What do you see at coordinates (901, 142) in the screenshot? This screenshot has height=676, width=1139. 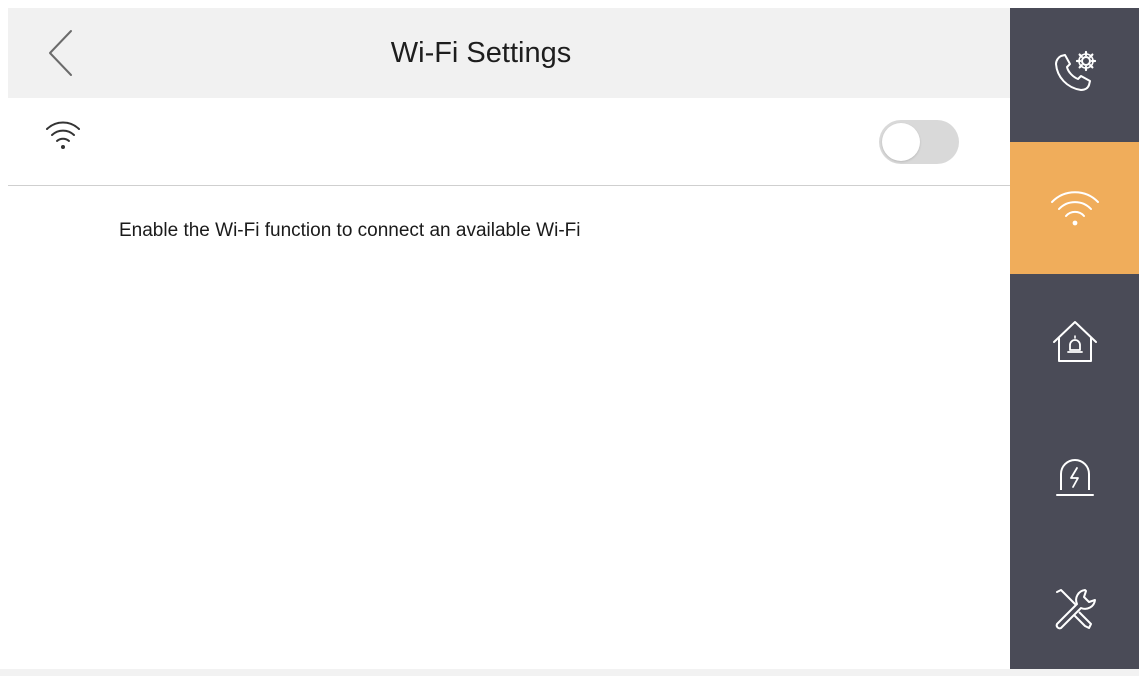 I see `toggle-knob` at bounding box center [901, 142].